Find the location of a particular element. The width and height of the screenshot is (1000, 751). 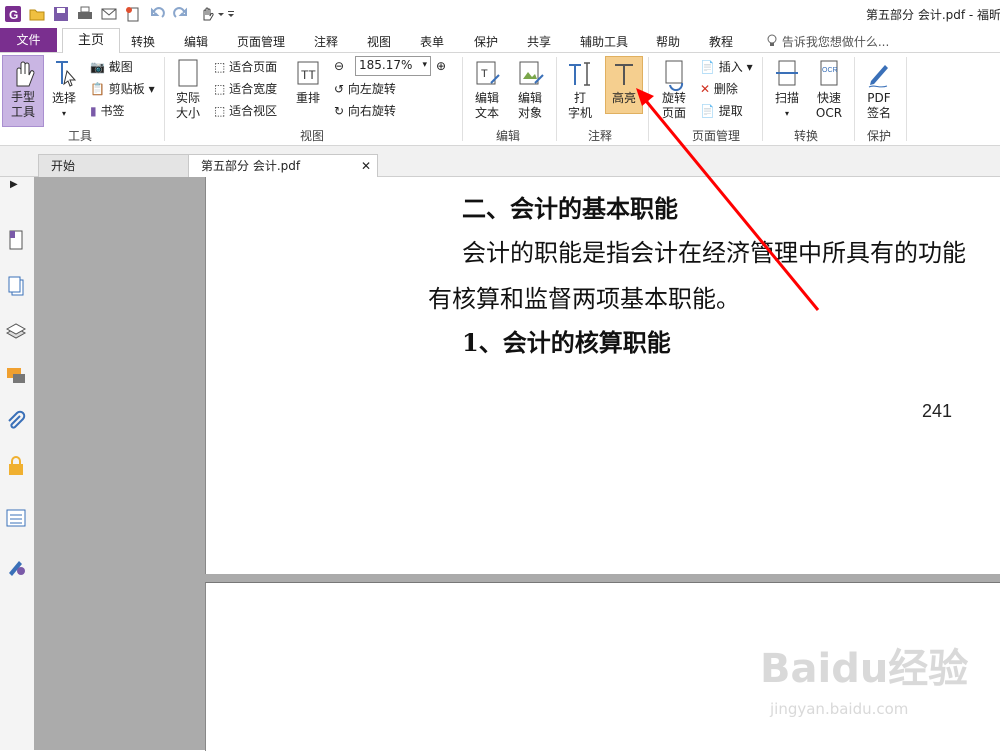

rotate-left-label: 向左旋转 is located at coordinates (371, 89).